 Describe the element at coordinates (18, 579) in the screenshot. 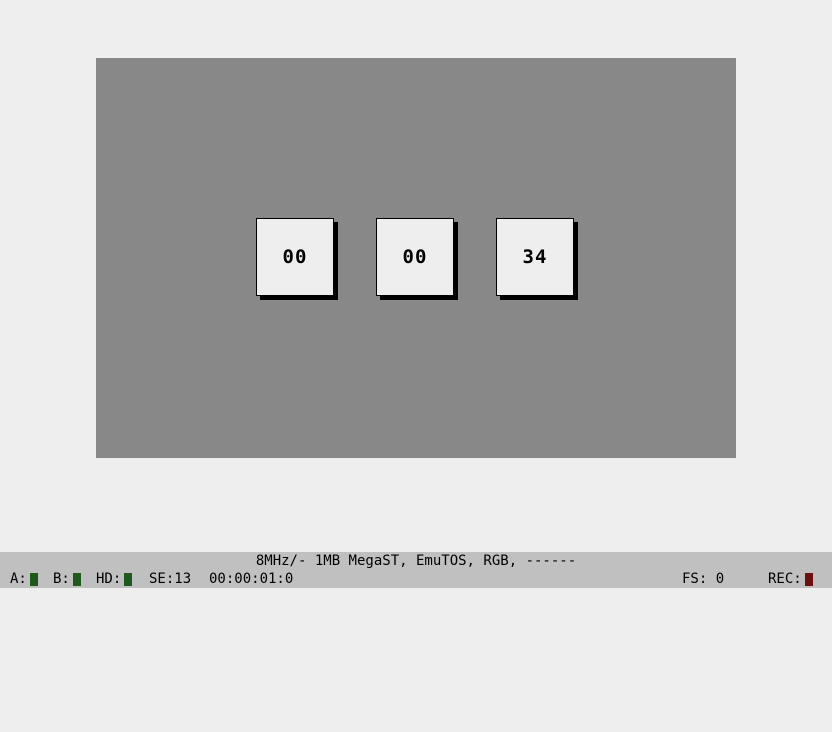

I see `drive-a-label: A:` at that location.